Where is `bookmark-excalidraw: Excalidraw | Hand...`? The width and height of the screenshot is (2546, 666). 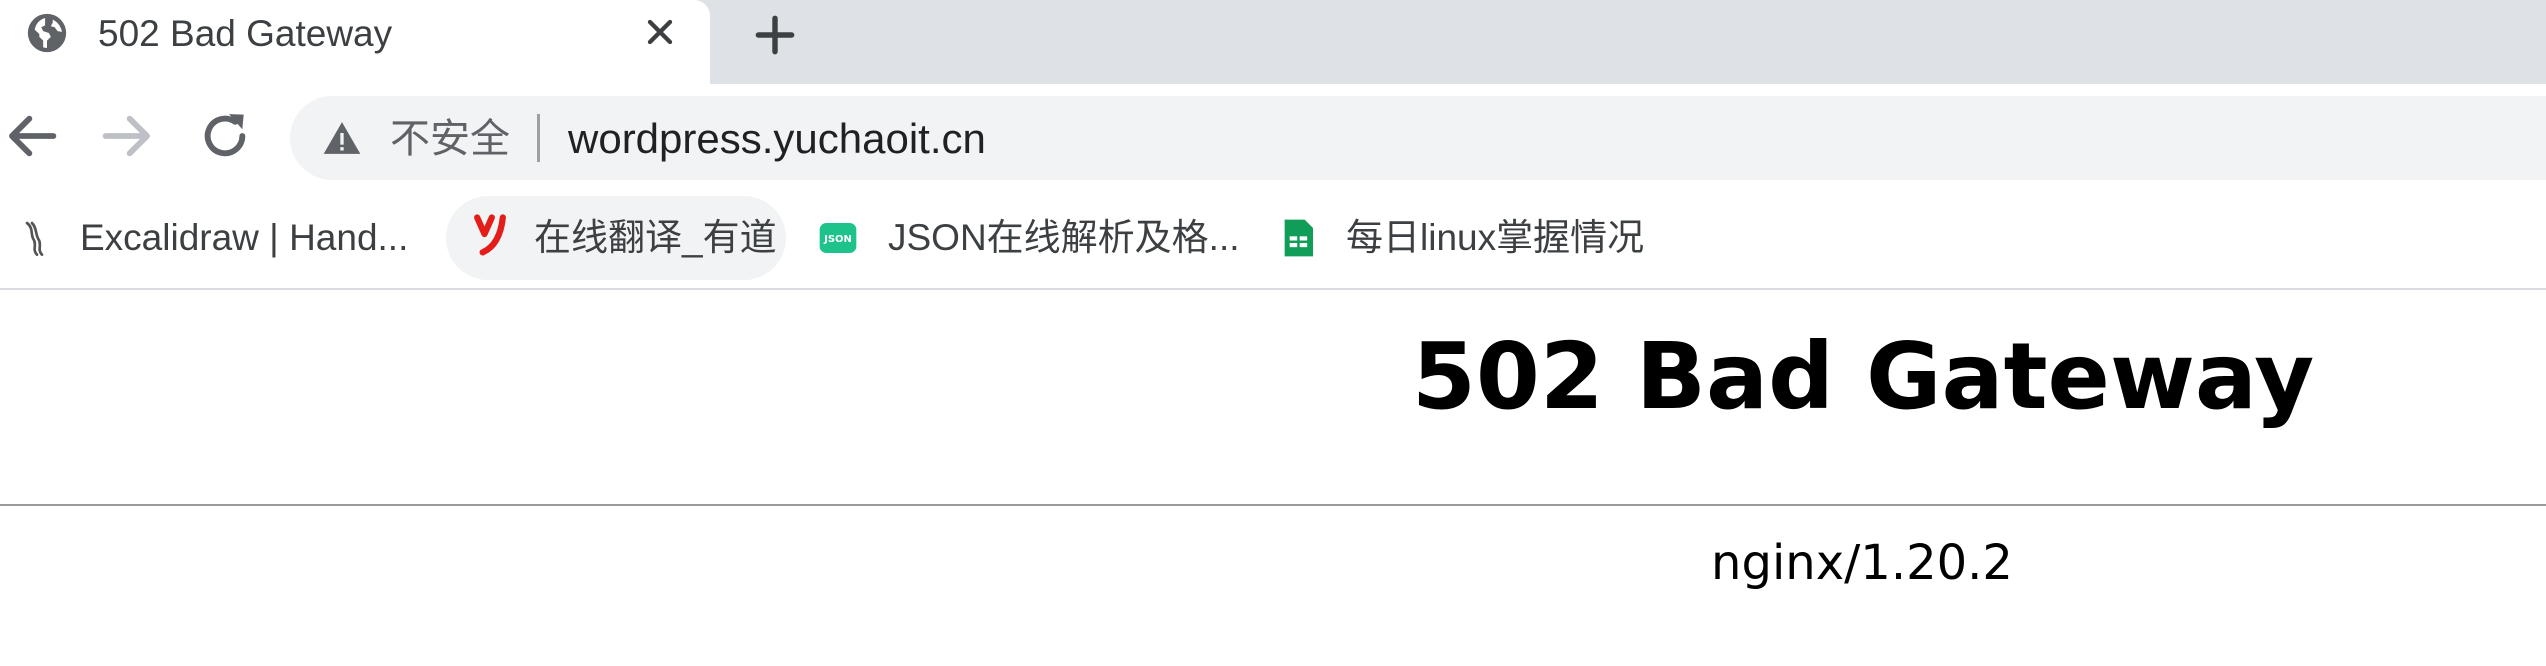 bookmark-excalidraw: Excalidraw | Hand... is located at coordinates (215, 242).